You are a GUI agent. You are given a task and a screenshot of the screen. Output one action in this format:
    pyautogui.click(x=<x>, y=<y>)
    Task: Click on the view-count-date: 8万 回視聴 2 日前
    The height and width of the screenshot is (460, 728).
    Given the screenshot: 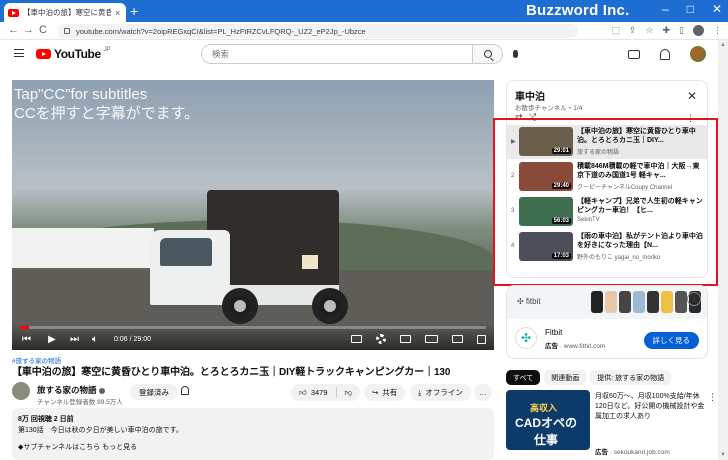 What is the action you would take?
    pyautogui.click(x=46, y=419)
    